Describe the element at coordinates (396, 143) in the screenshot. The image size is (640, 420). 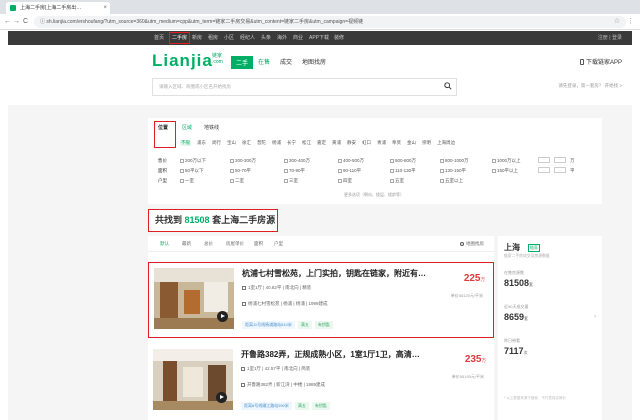
I see `district-item: 奉贤` at that location.